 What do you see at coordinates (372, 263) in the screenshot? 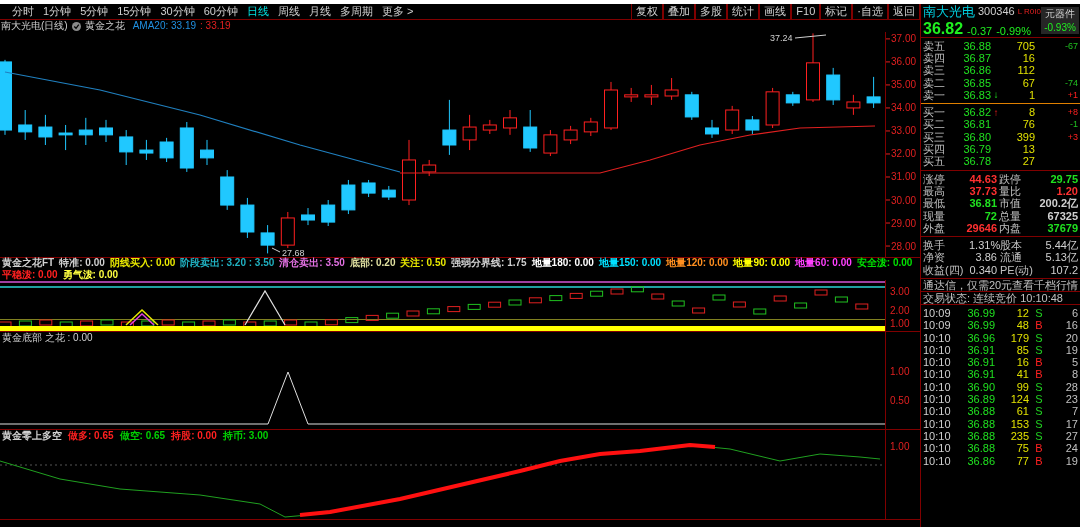
I see `indicator-value: 底部: 0.20` at bounding box center [372, 263].